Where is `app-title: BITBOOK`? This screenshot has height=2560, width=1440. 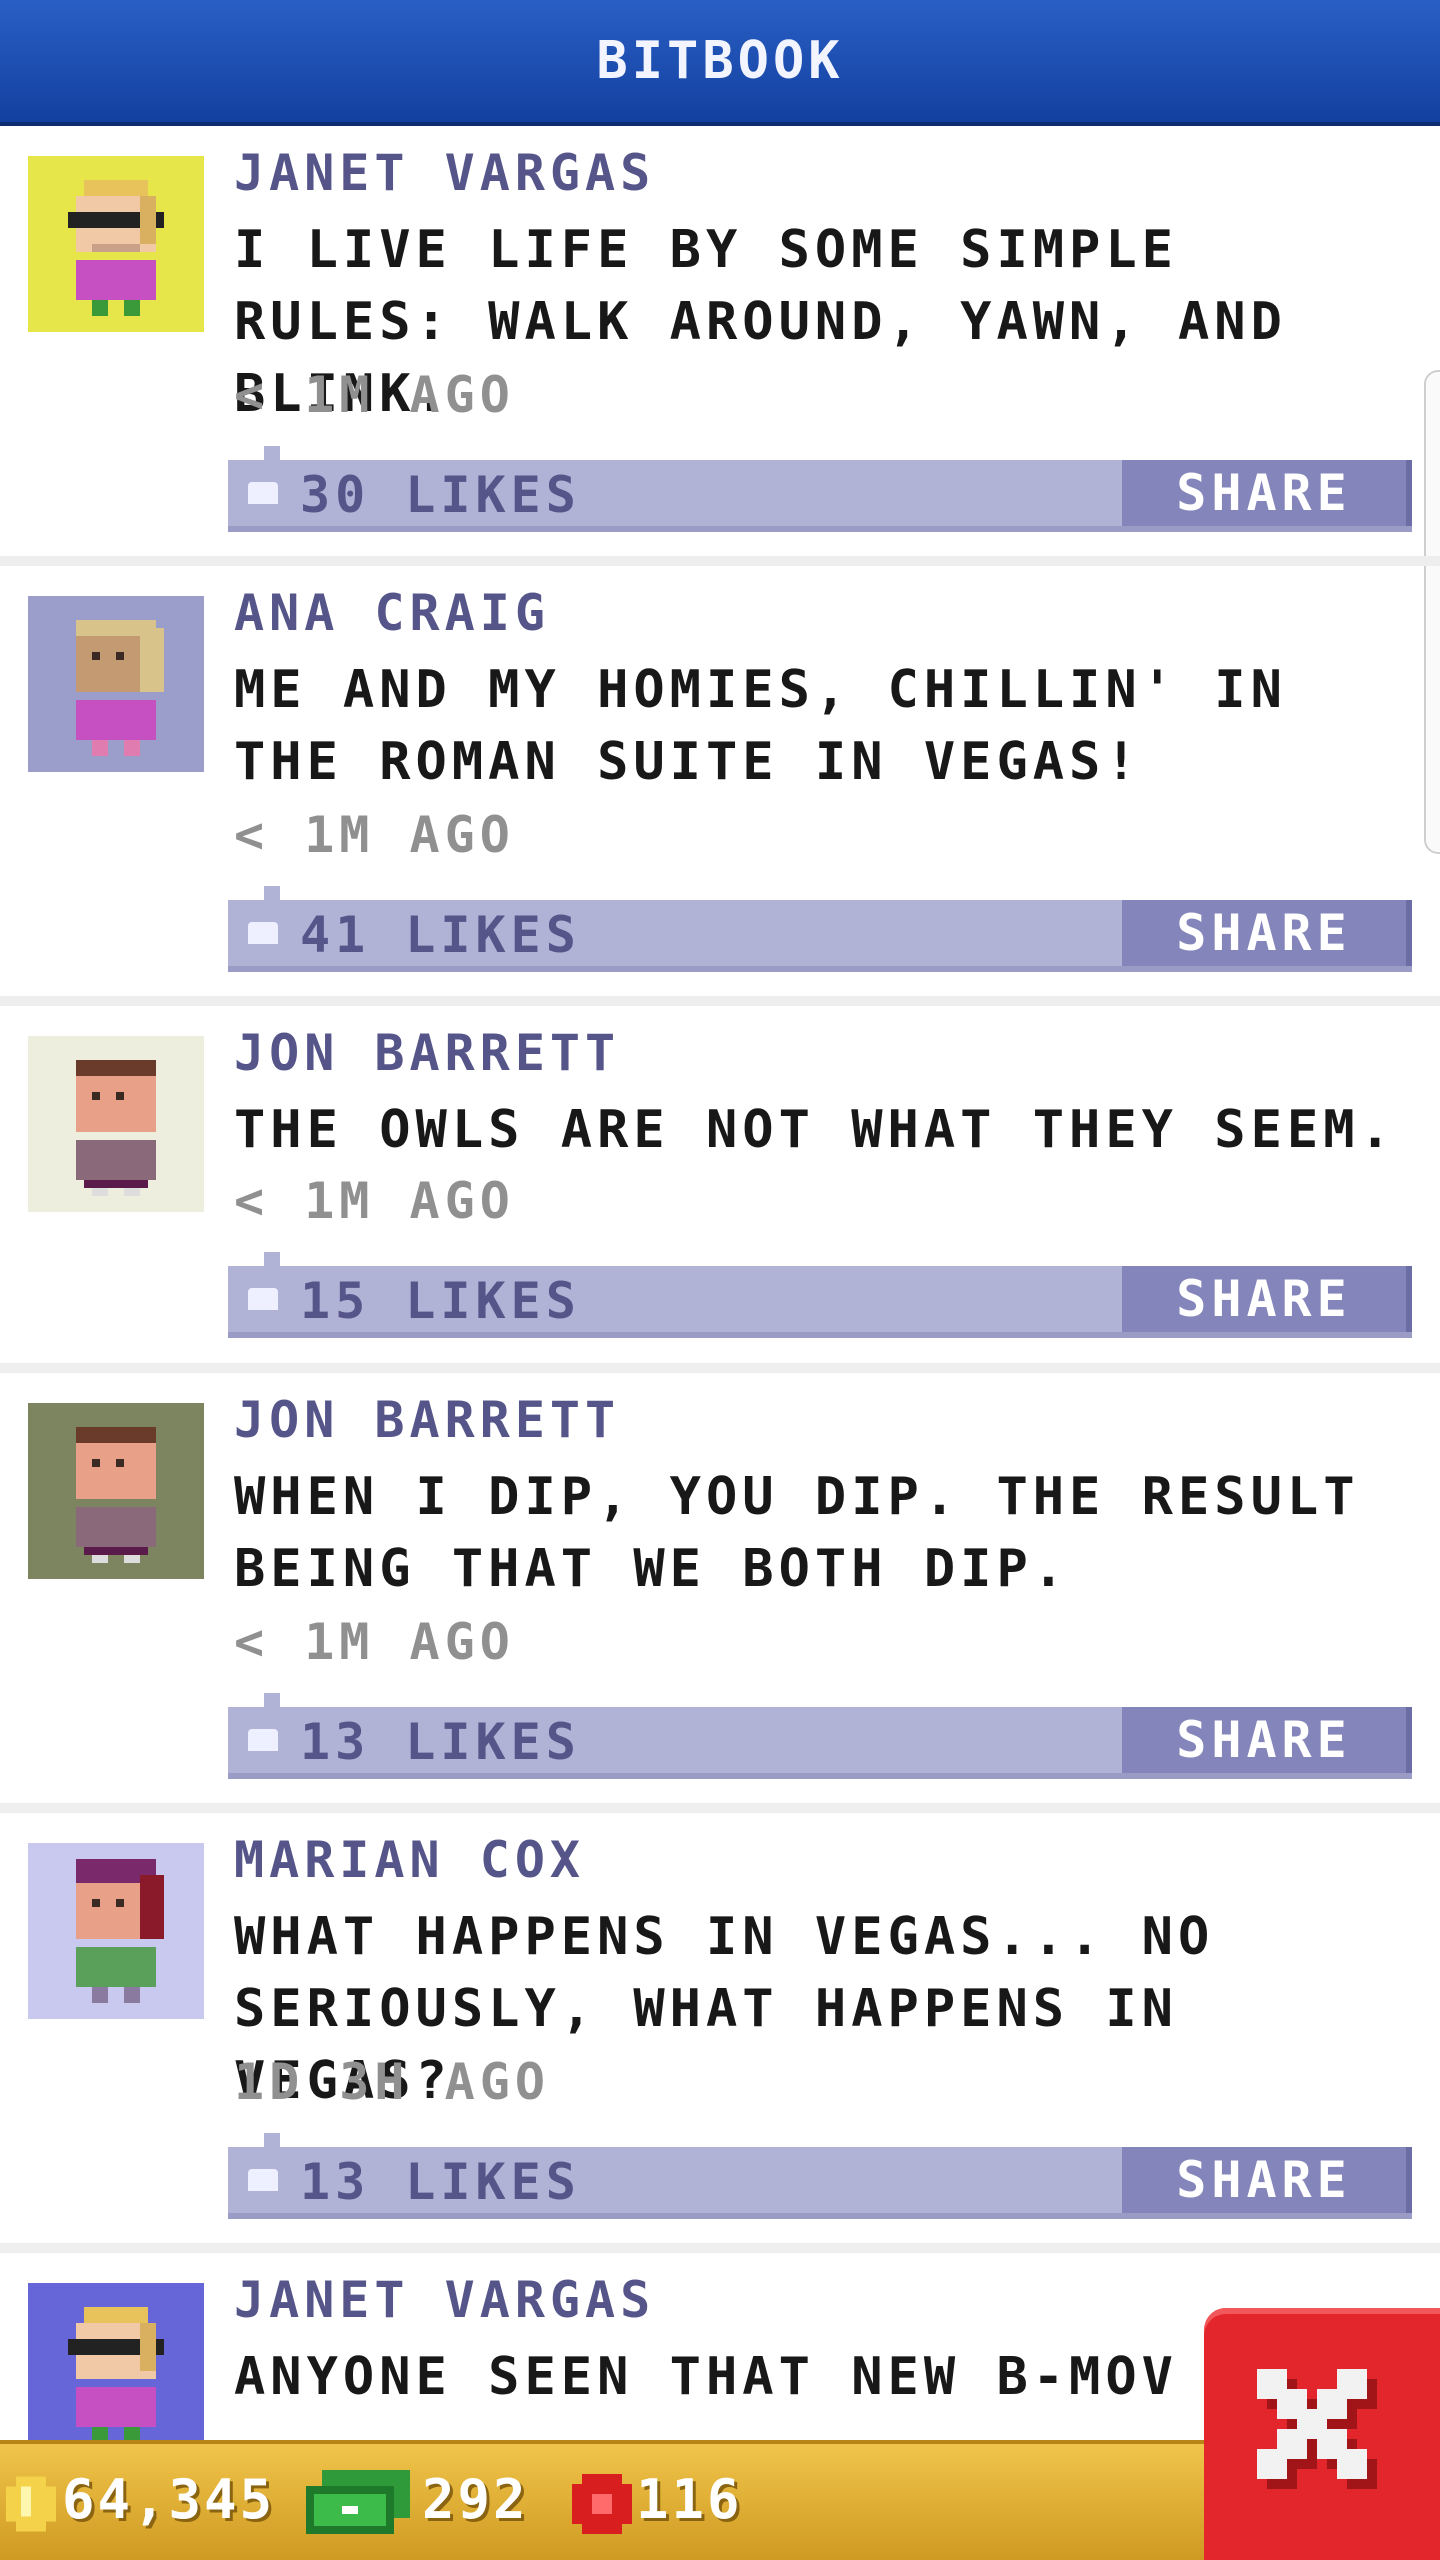
app-title: BITBOOK is located at coordinates (720, 61).